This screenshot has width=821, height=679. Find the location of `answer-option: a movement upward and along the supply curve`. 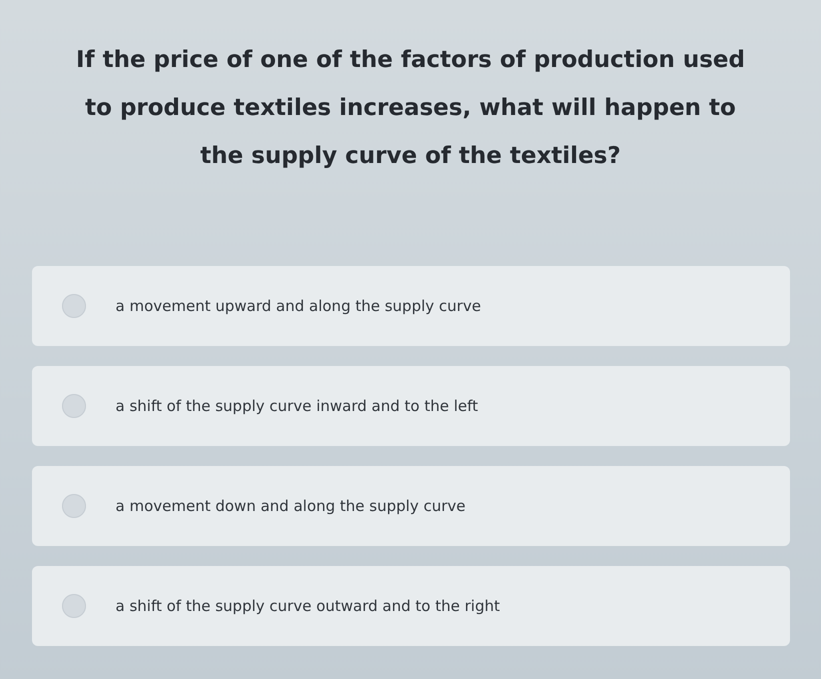

answer-option: a movement upward and along the supply curve is located at coordinates (411, 306).